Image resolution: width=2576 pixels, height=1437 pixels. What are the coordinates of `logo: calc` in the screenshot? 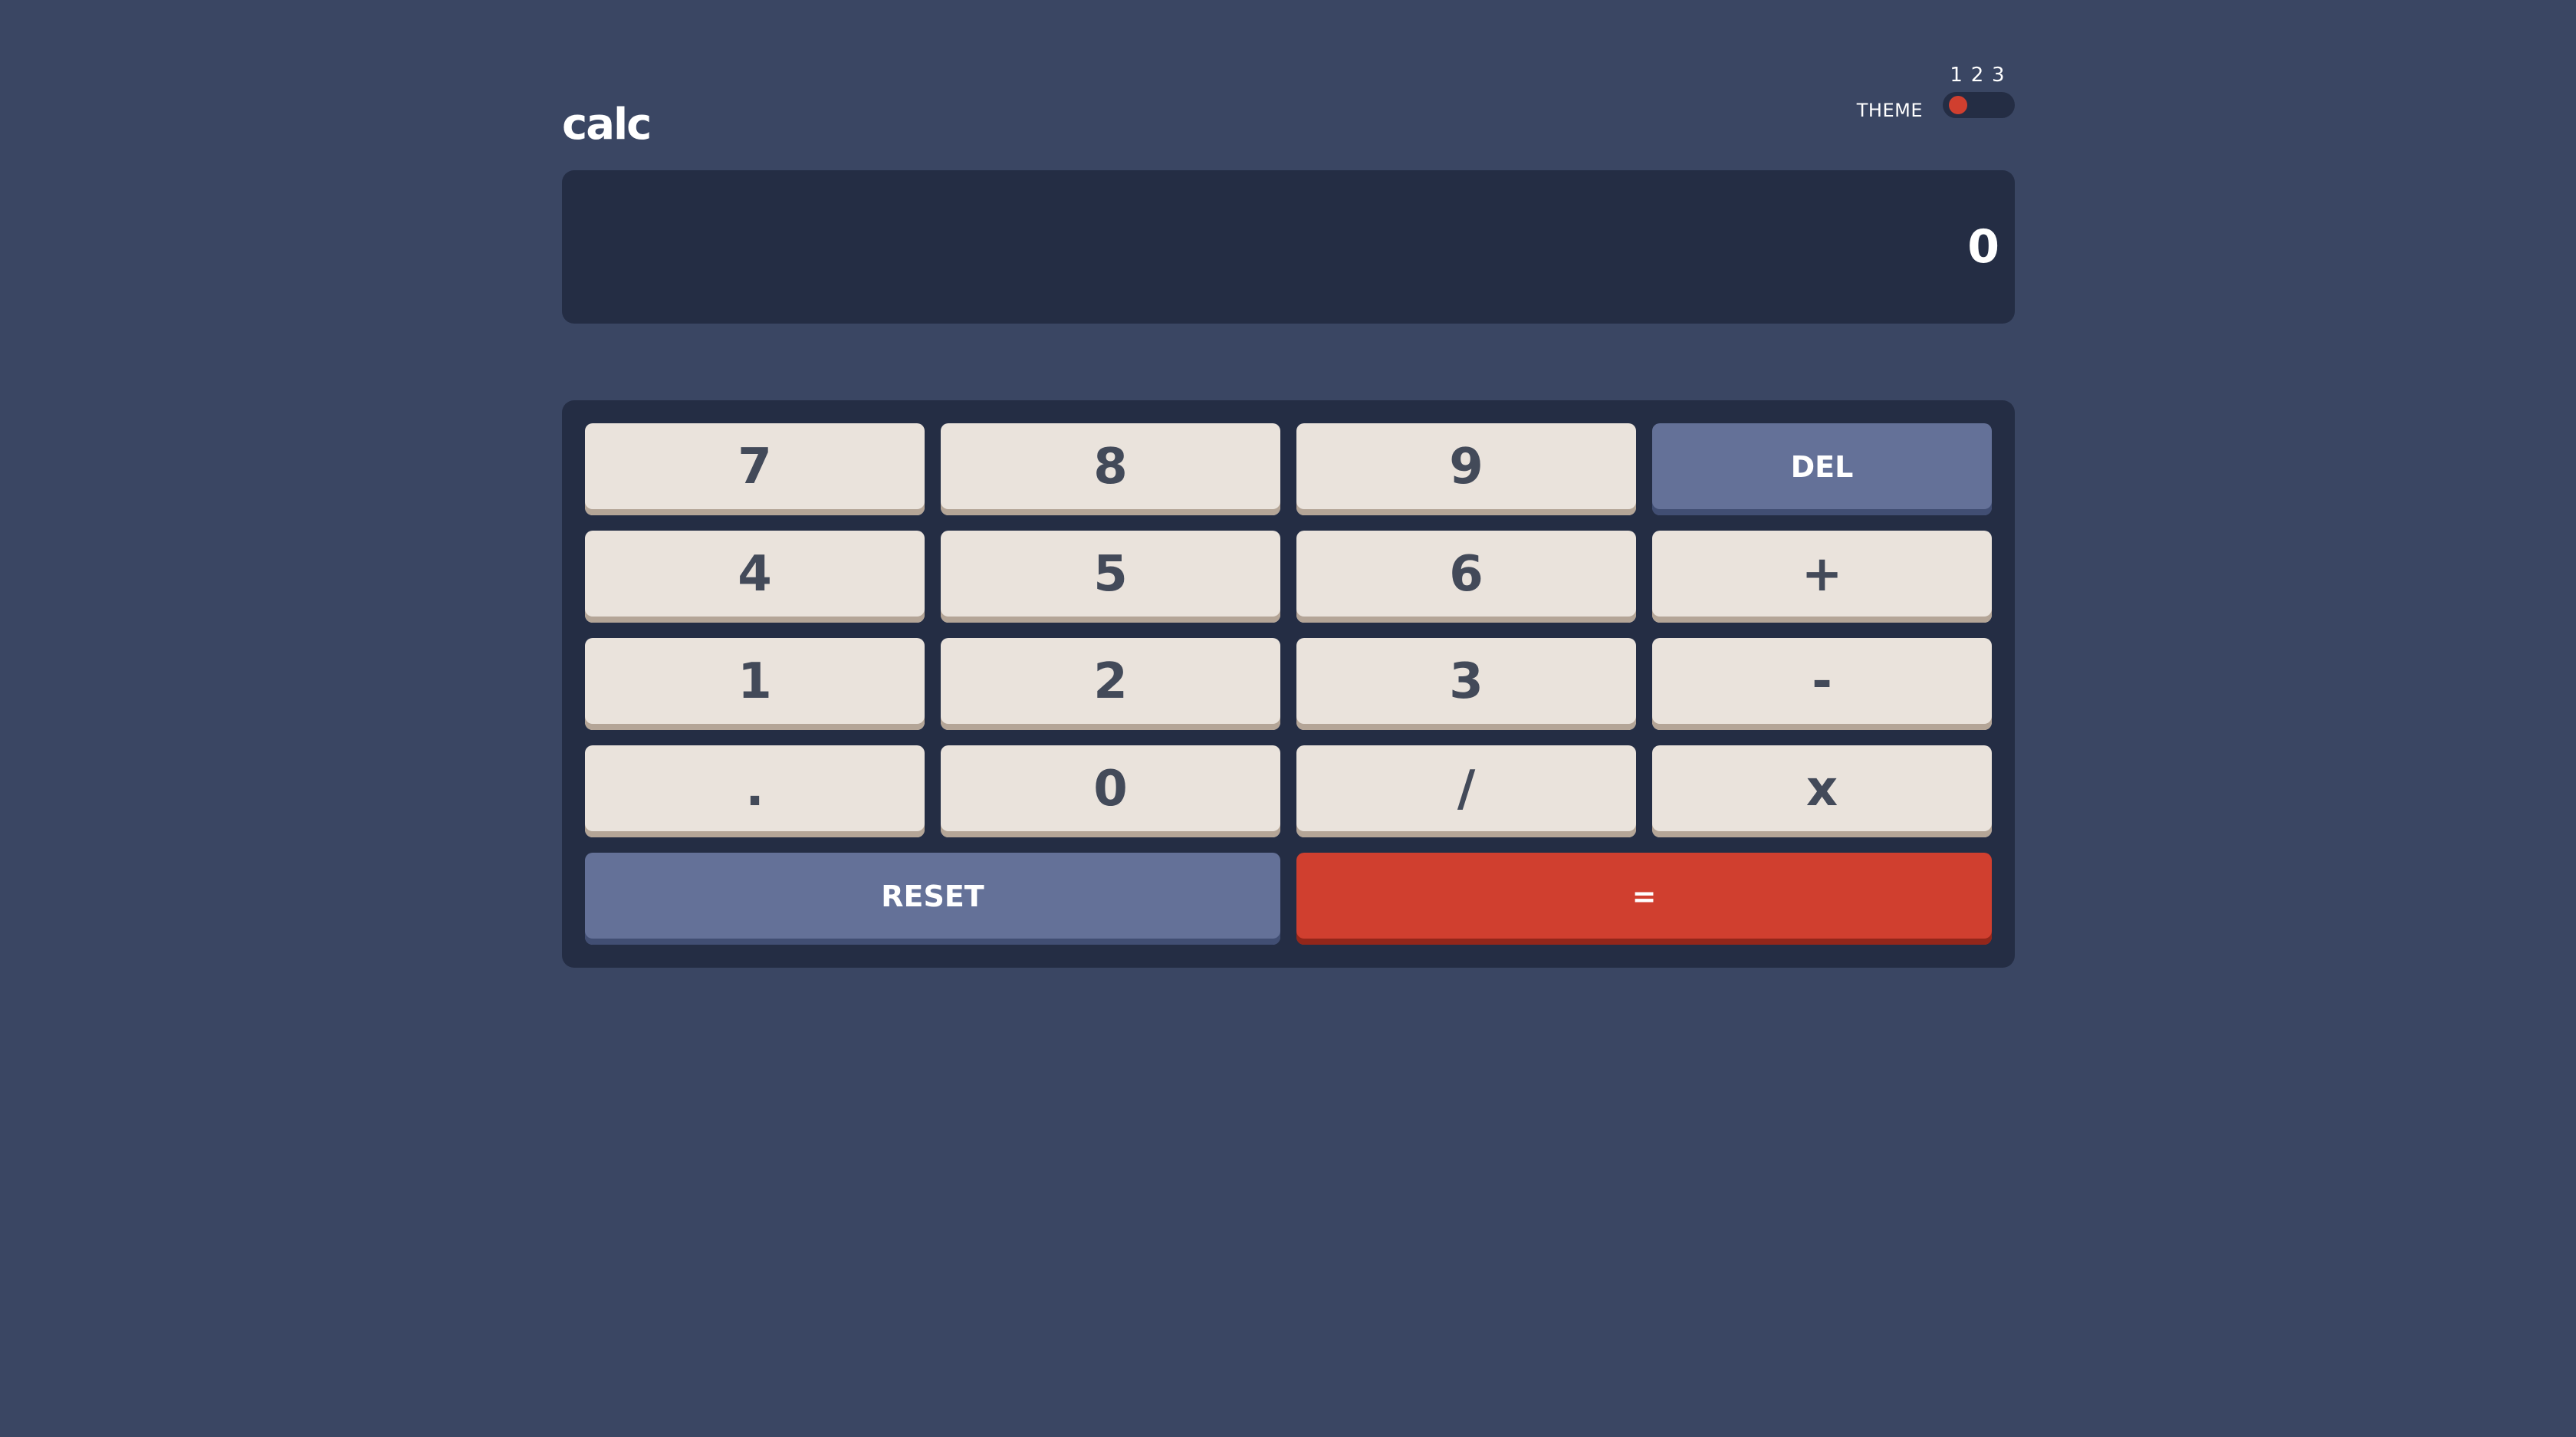 It's located at (607, 125).